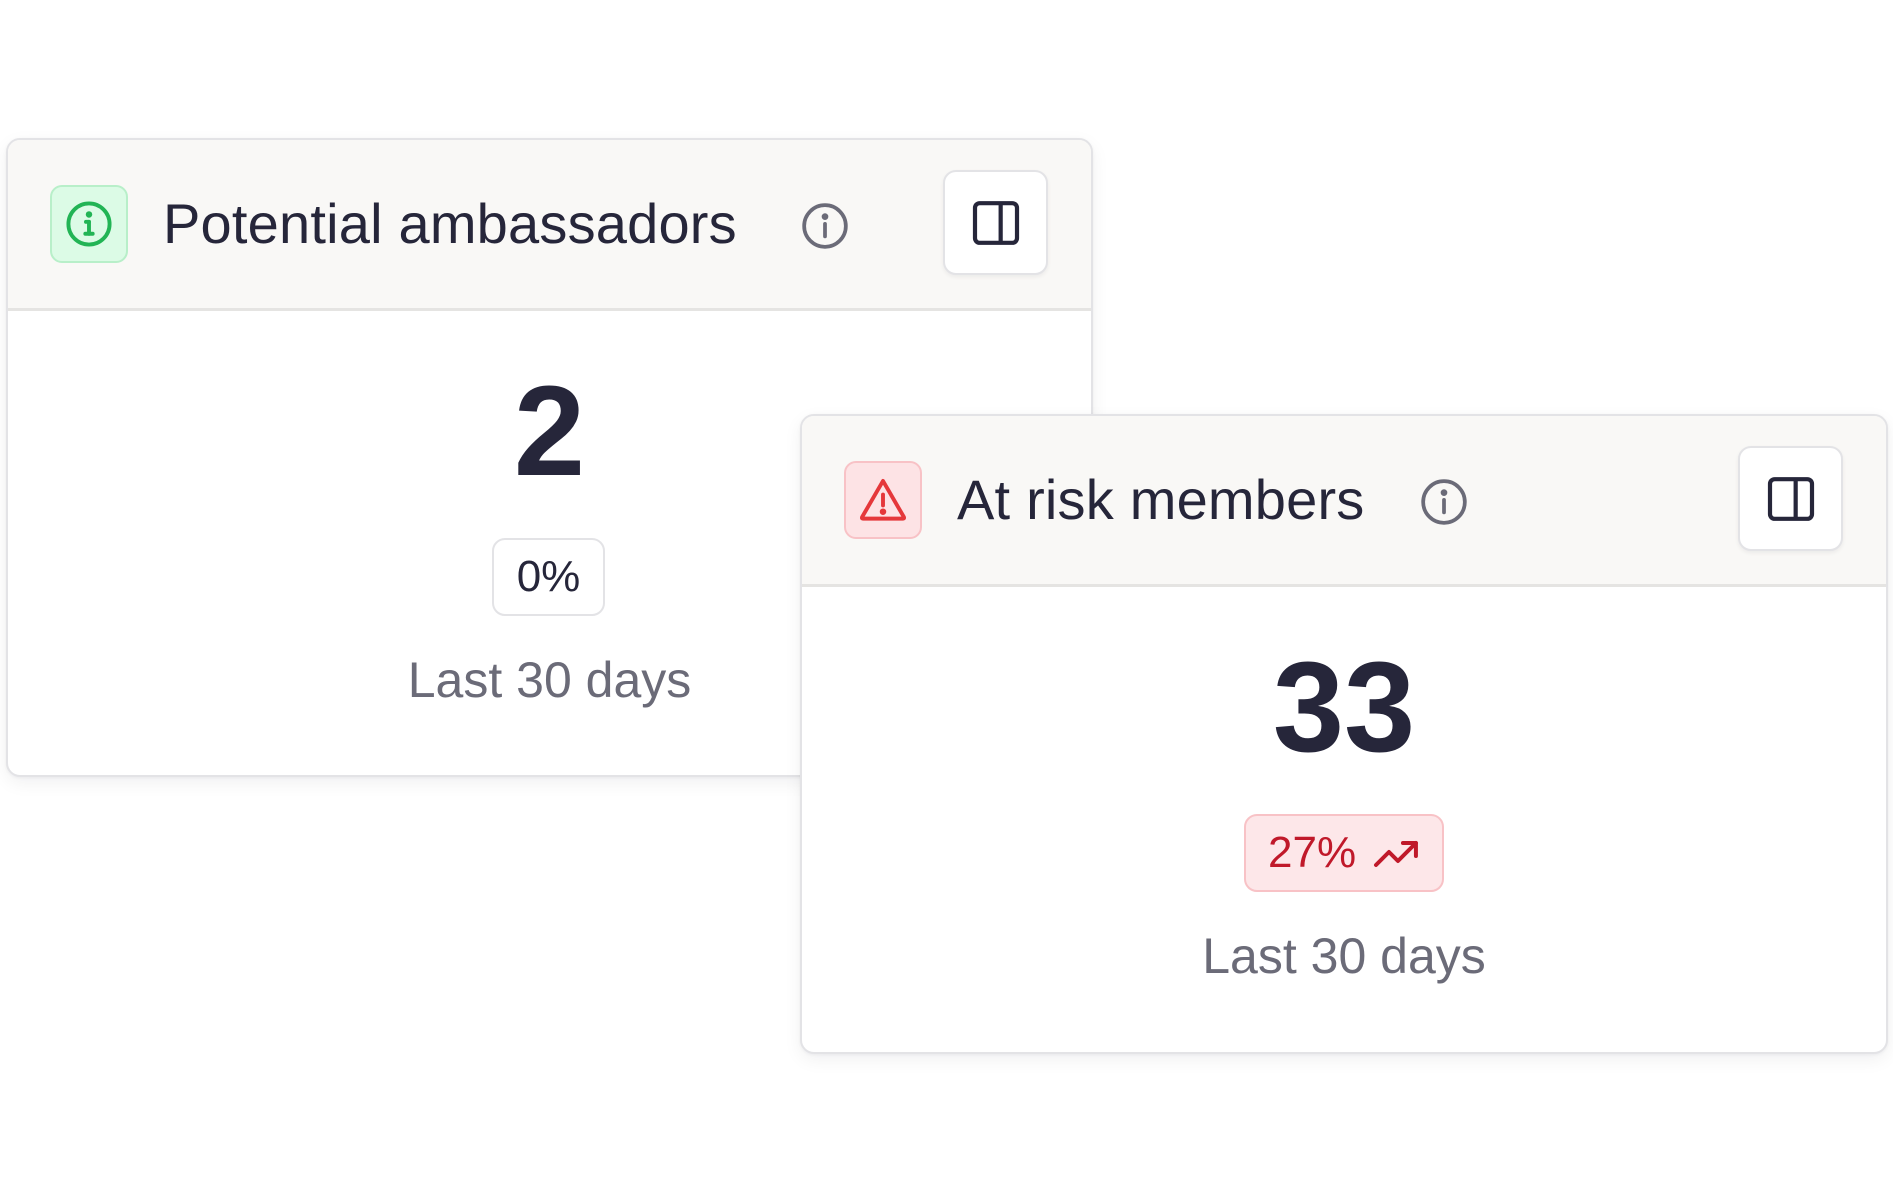  Describe the element at coordinates (1312, 852) in the screenshot. I see `change-percent: 27%` at that location.